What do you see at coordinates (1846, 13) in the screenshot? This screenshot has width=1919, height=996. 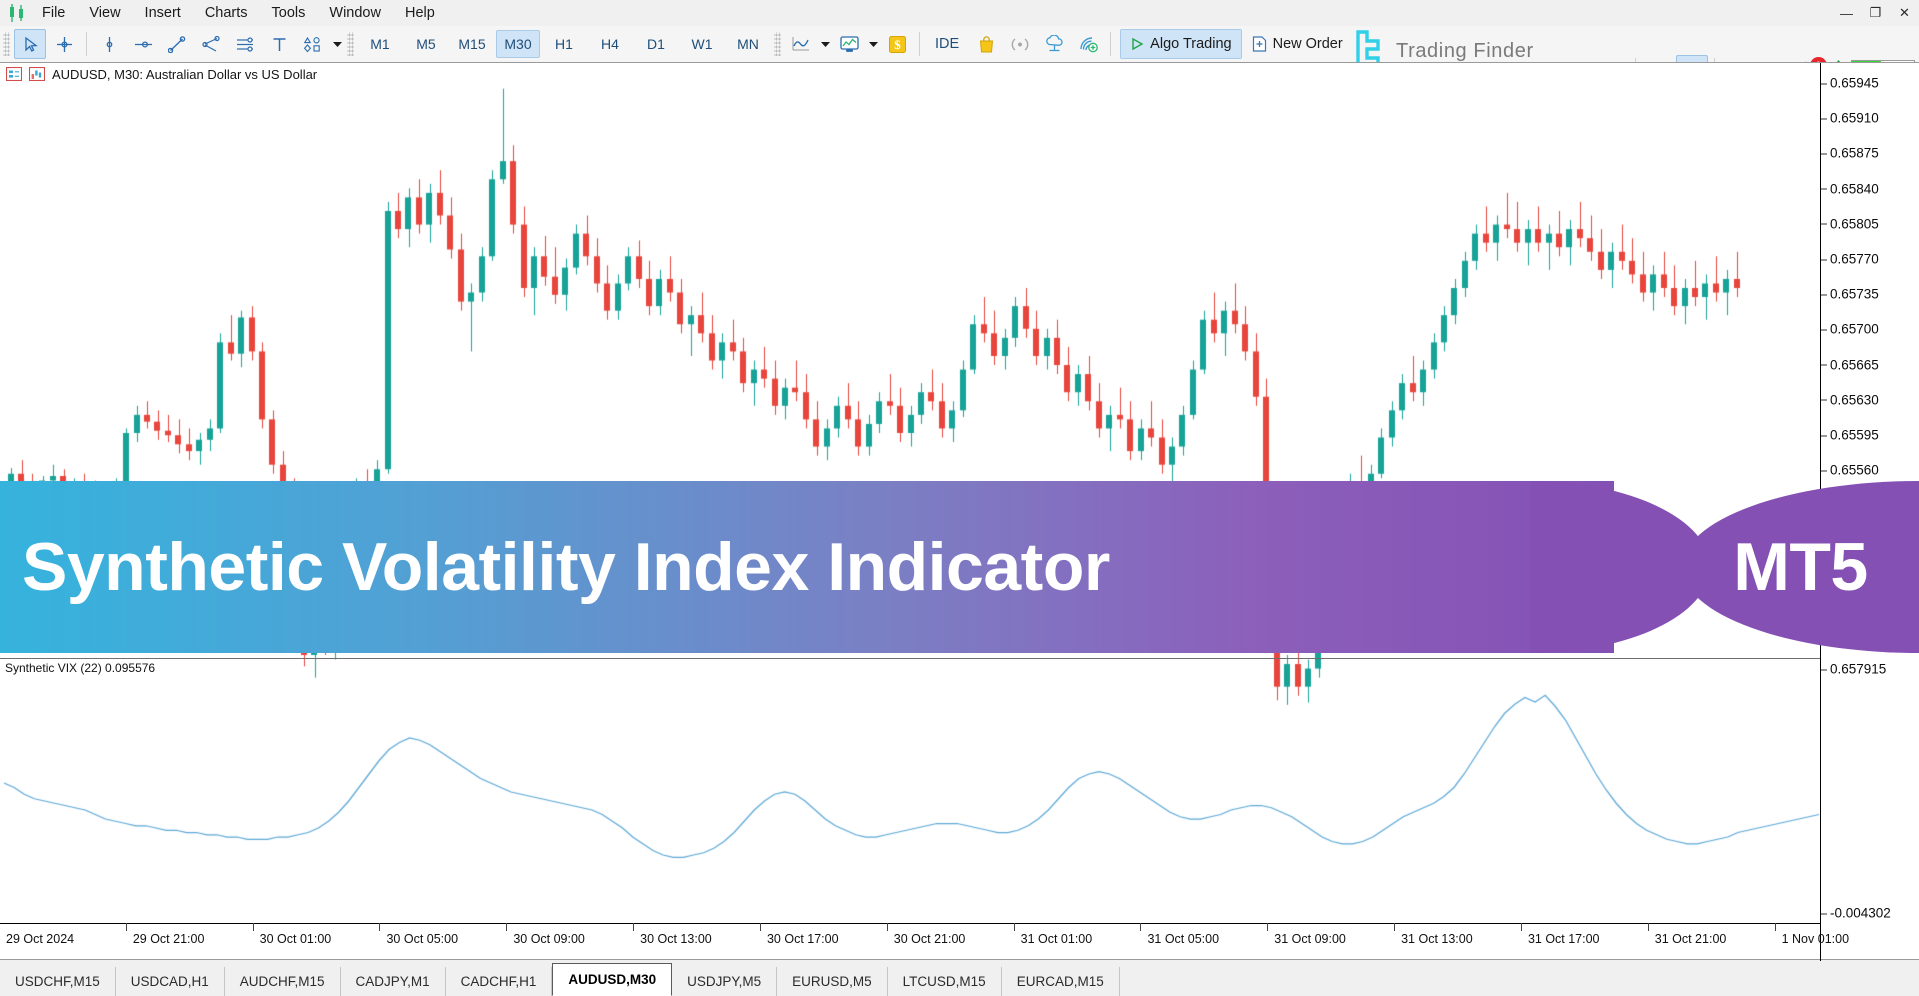 I see `minimize-button: —` at bounding box center [1846, 13].